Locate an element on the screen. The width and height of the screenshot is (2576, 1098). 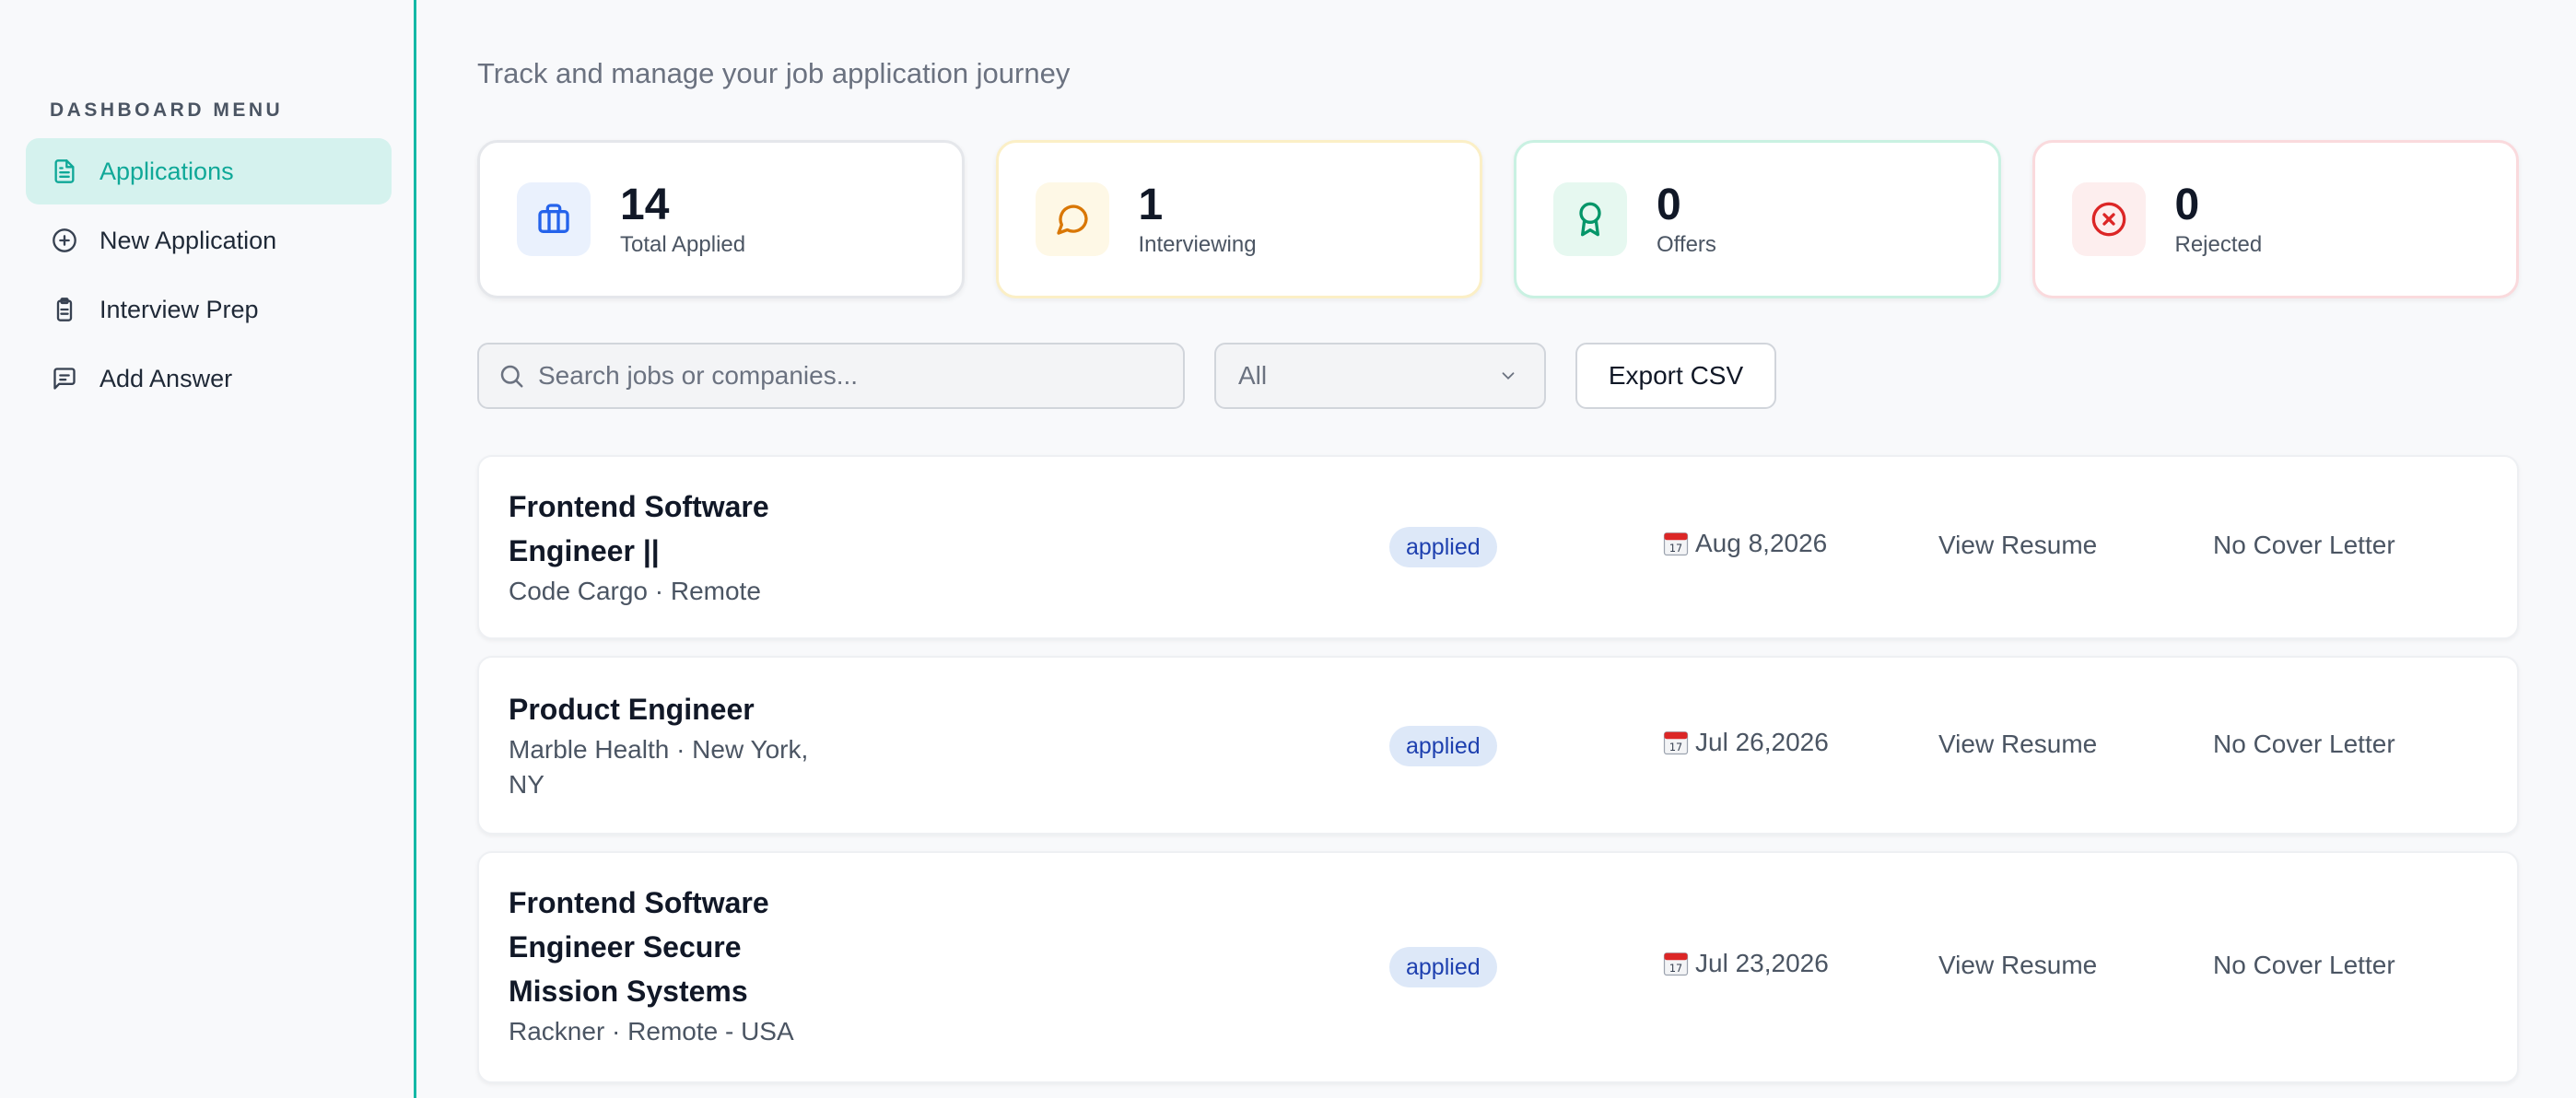
job-title-line: Mission Systems is located at coordinates (628, 991).